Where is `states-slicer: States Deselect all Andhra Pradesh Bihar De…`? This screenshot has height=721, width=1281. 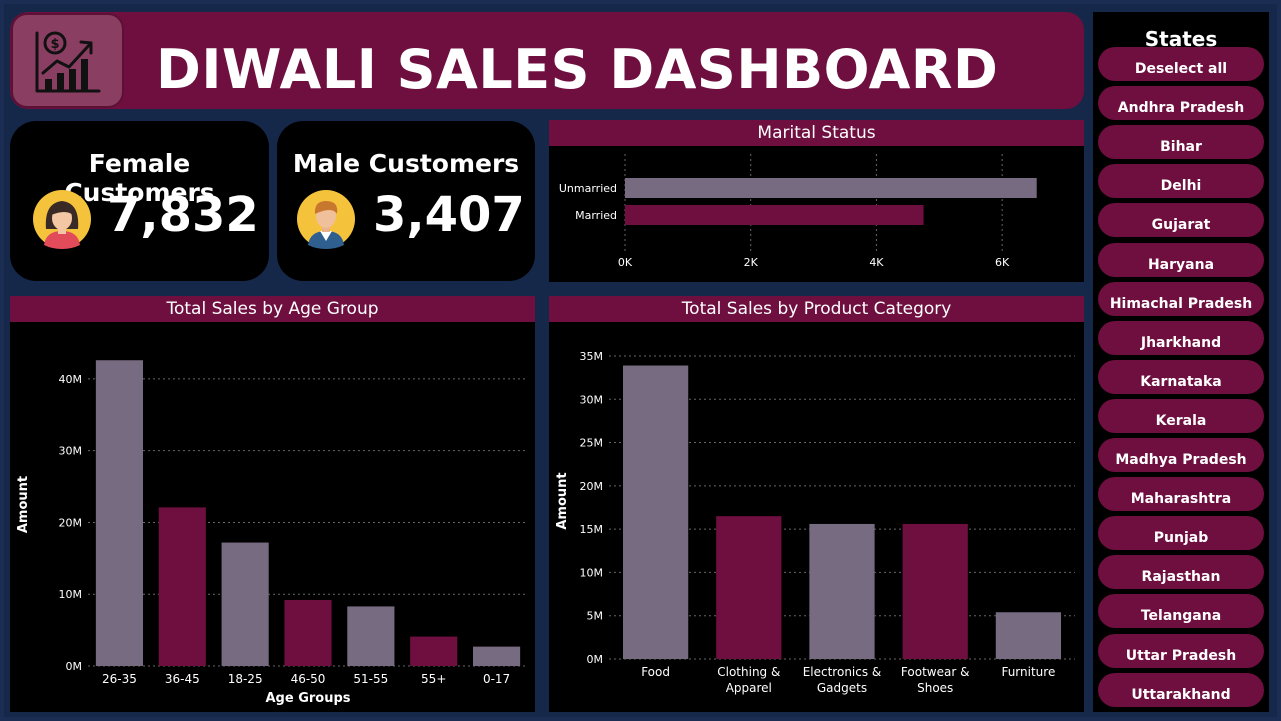
states-slicer: States Deselect all Andhra Pradesh Bihar De… is located at coordinates (1181, 362).